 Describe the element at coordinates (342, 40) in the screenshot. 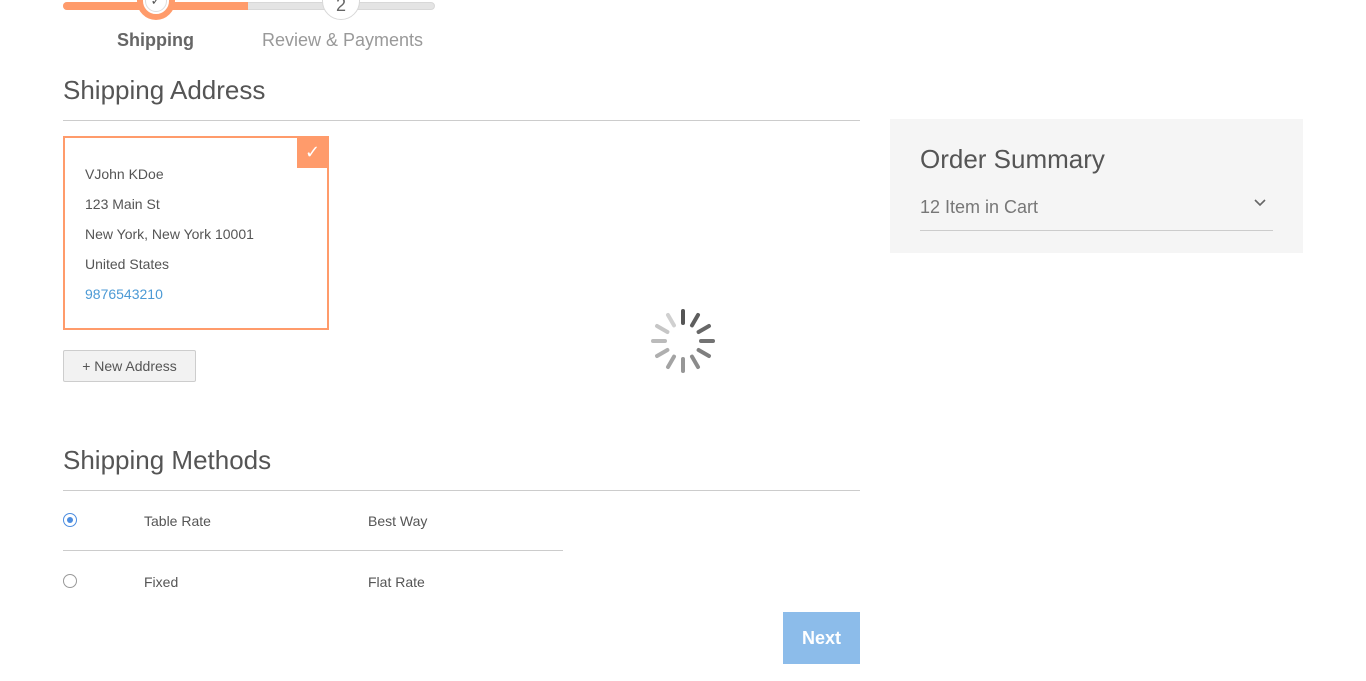

I see `progress-label-review: Review & Payments` at that location.